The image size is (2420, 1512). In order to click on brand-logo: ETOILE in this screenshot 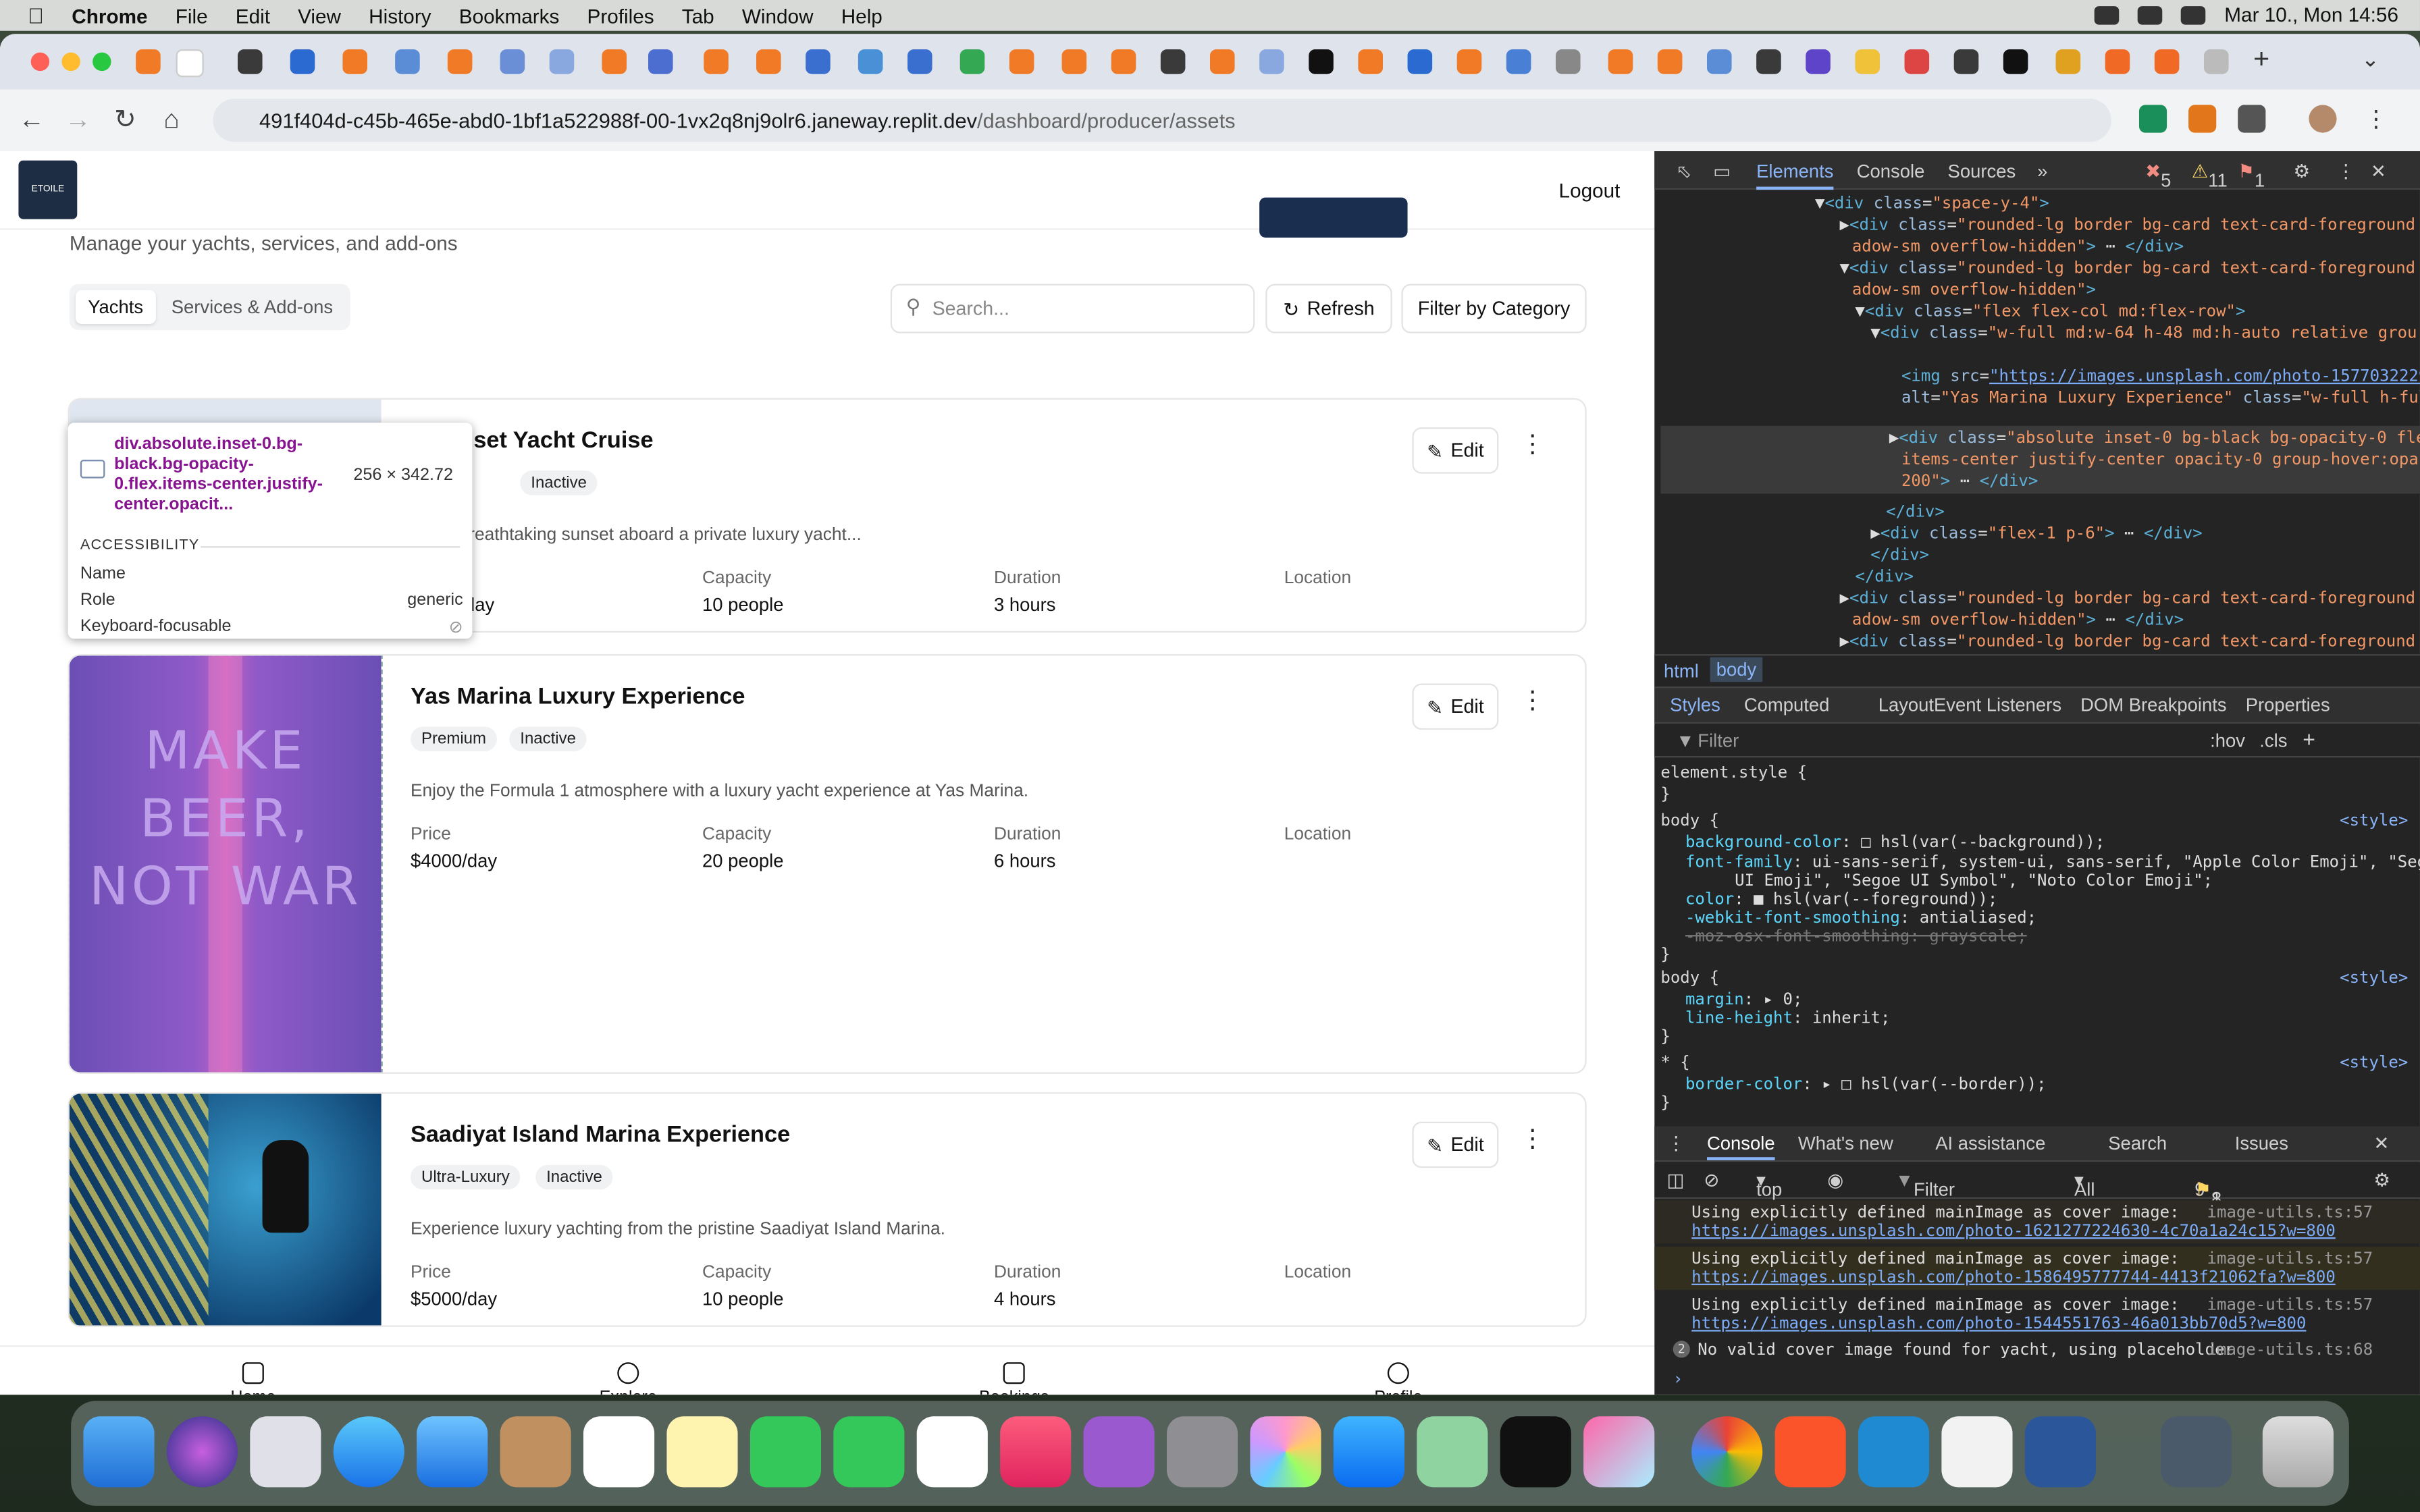, I will do `click(48, 189)`.